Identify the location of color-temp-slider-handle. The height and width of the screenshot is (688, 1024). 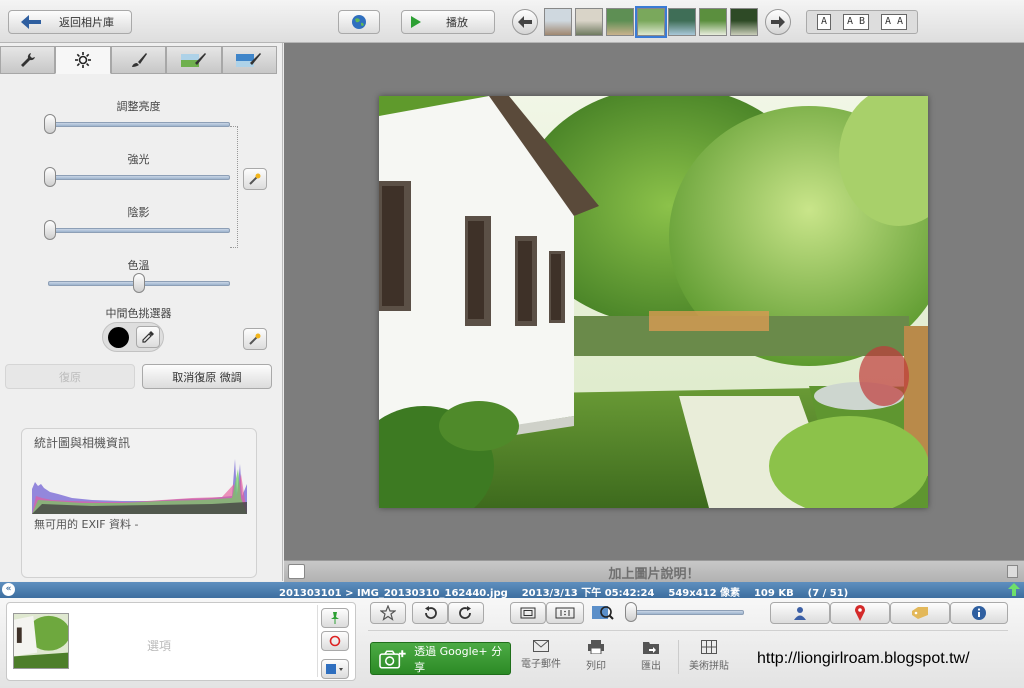
(139, 283).